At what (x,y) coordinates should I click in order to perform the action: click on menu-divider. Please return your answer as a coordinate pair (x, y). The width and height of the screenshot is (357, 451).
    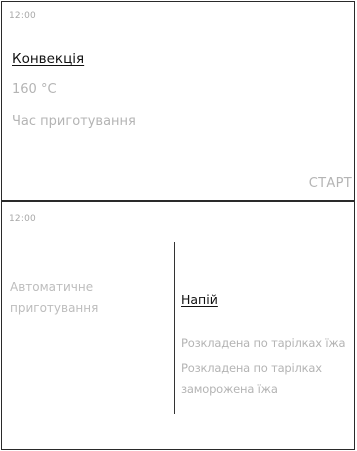
    Looking at the image, I should click on (174, 328).